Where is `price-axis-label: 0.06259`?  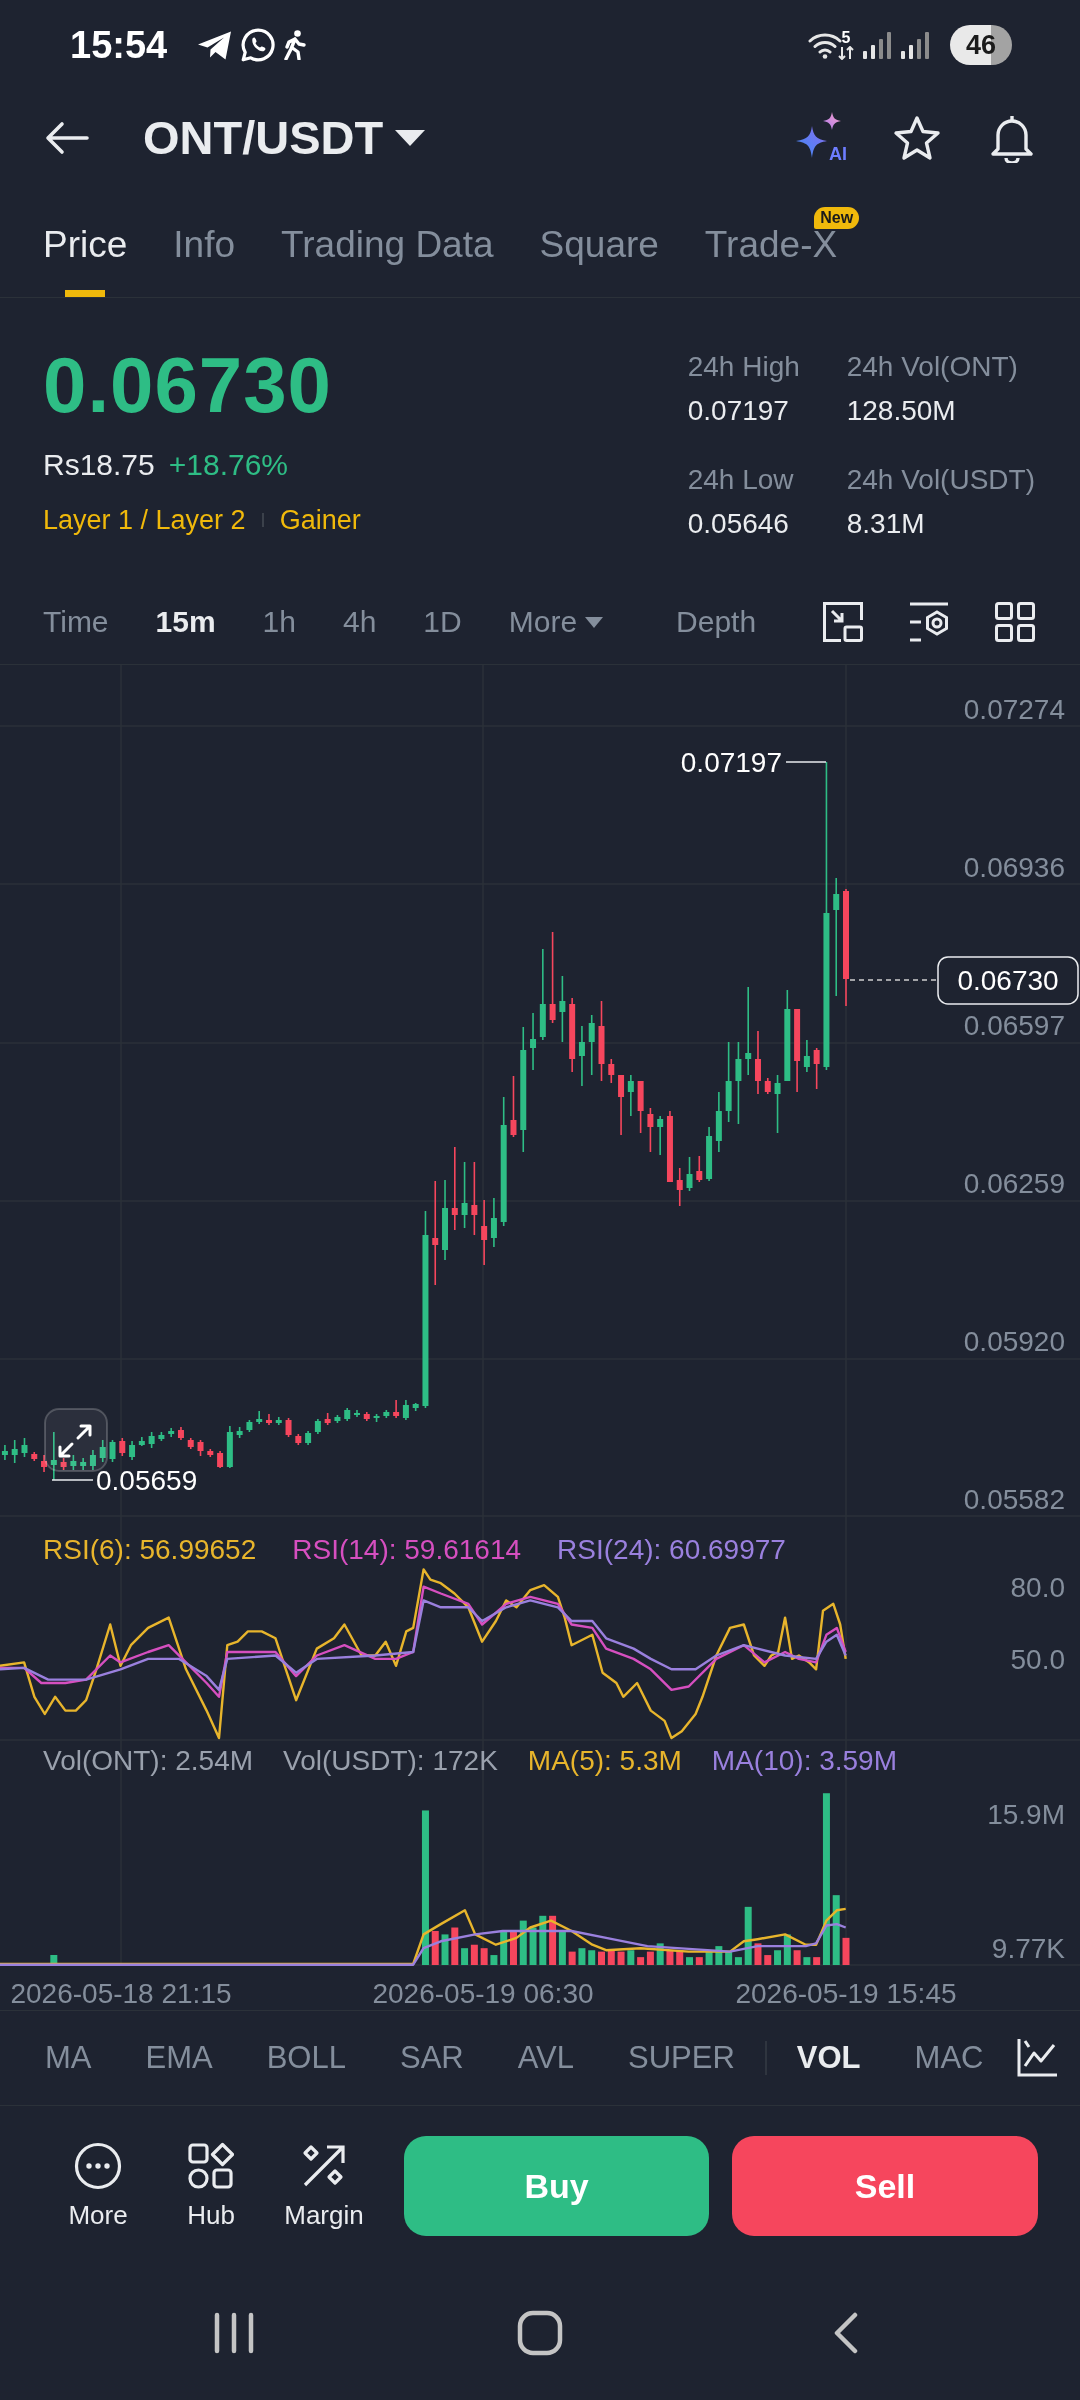
price-axis-label: 0.06259 is located at coordinates (1014, 1183).